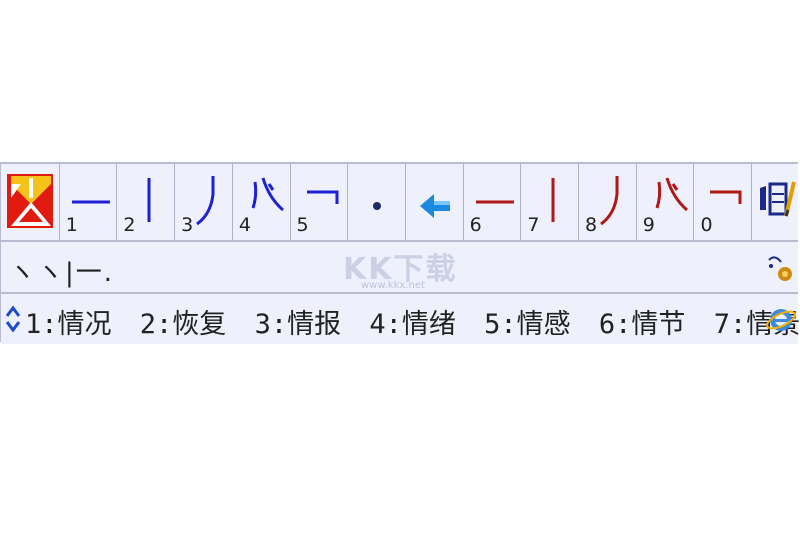  Describe the element at coordinates (527, 324) in the screenshot. I see `candidate-item: 5:情感` at that location.